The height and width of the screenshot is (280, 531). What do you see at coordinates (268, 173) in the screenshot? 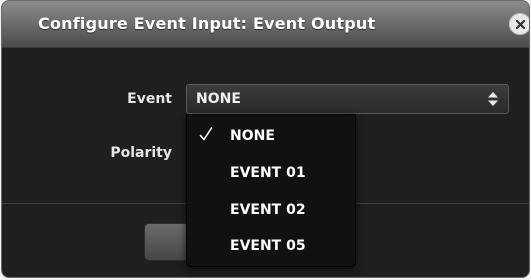
I see `dropdown-option-label: EVENT 01` at bounding box center [268, 173].